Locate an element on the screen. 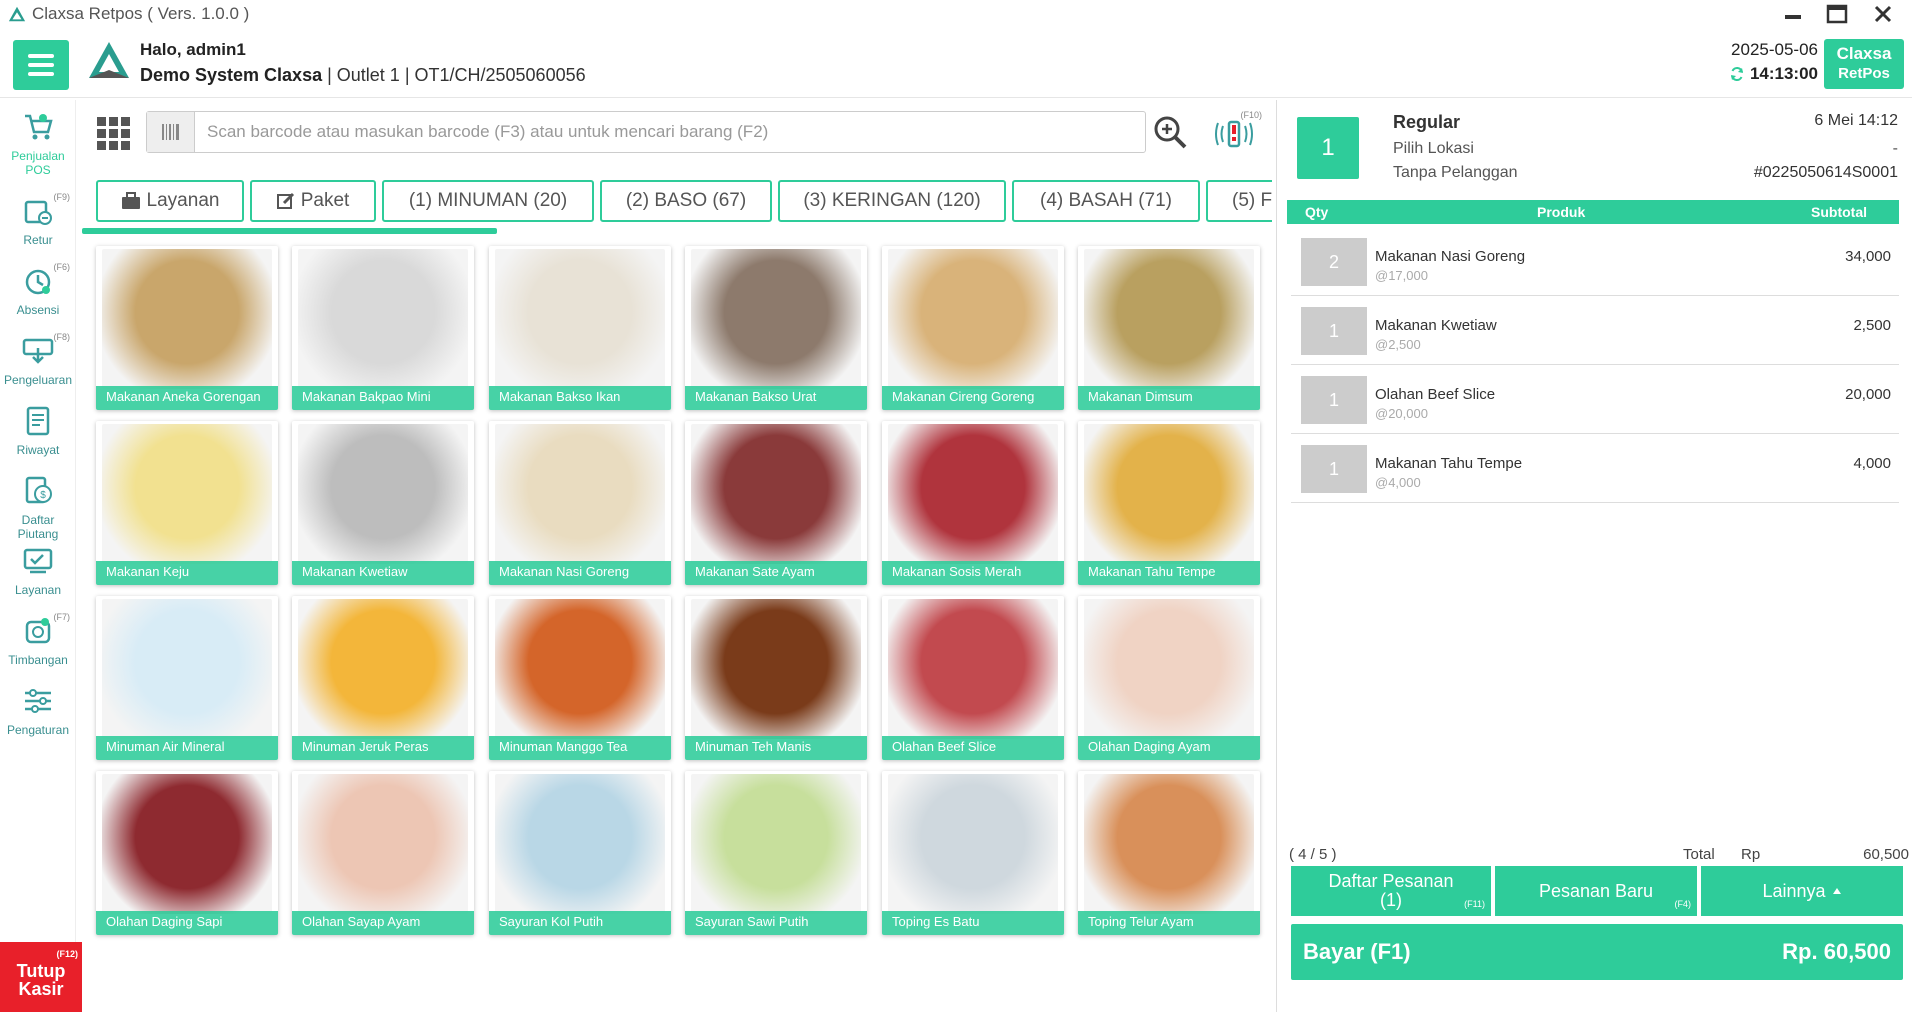  product-card: Makanan Bakso Ikan is located at coordinates (580, 328).